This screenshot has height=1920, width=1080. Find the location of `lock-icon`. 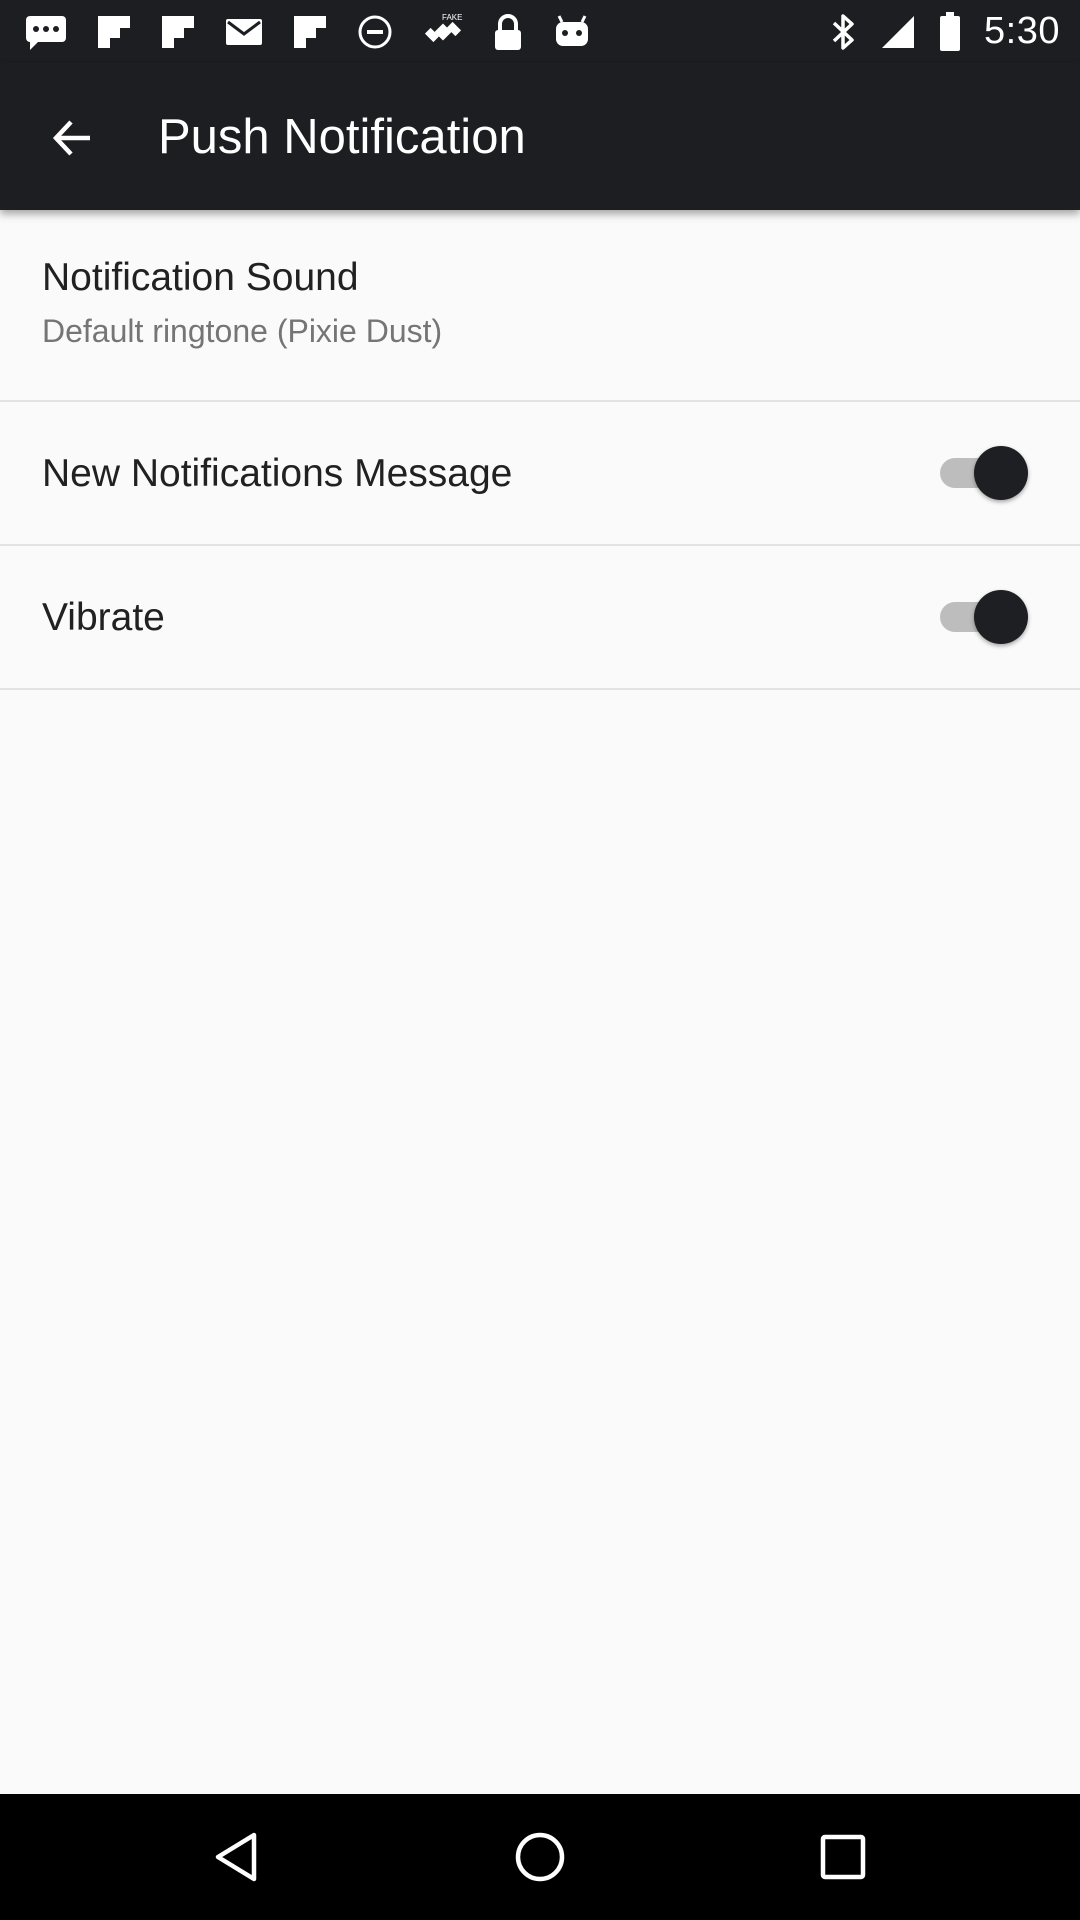

lock-icon is located at coordinates (508, 32).